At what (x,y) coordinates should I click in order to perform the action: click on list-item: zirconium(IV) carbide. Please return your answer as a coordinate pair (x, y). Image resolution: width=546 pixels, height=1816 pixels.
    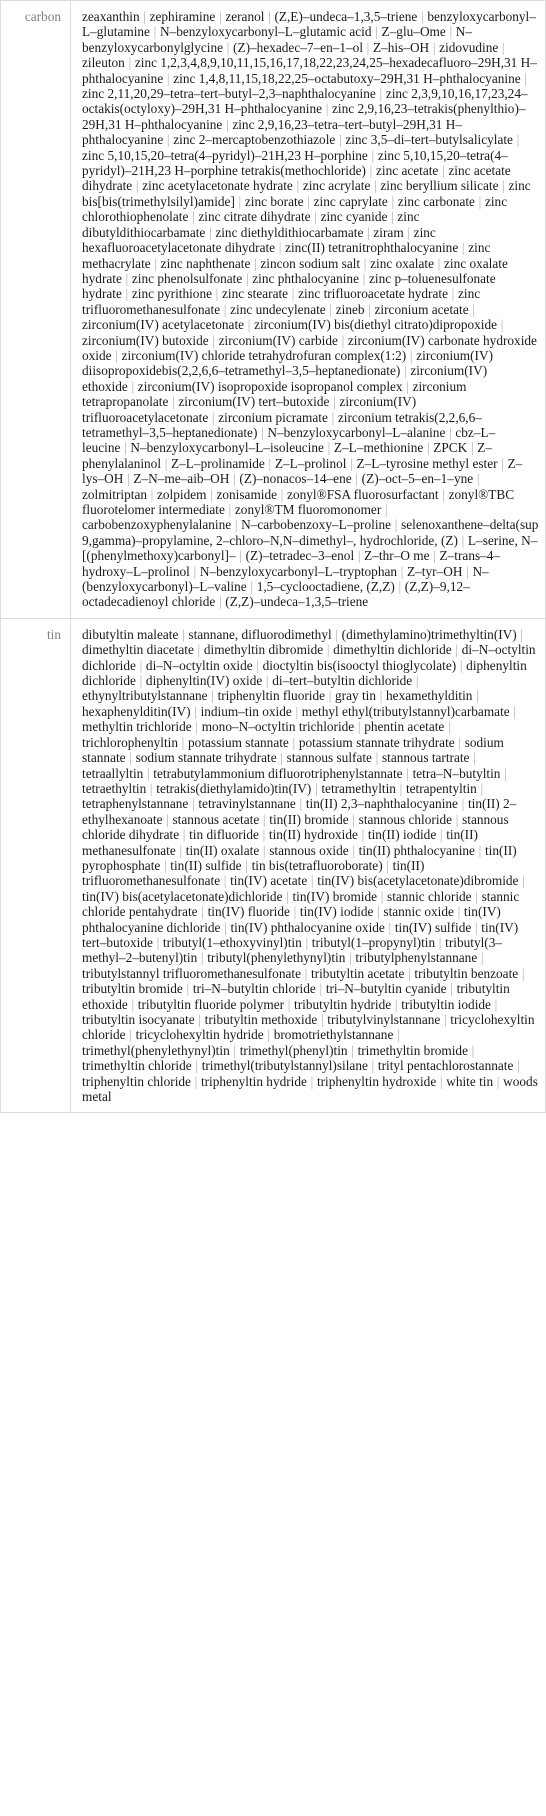
    Looking at the image, I should click on (278, 340).